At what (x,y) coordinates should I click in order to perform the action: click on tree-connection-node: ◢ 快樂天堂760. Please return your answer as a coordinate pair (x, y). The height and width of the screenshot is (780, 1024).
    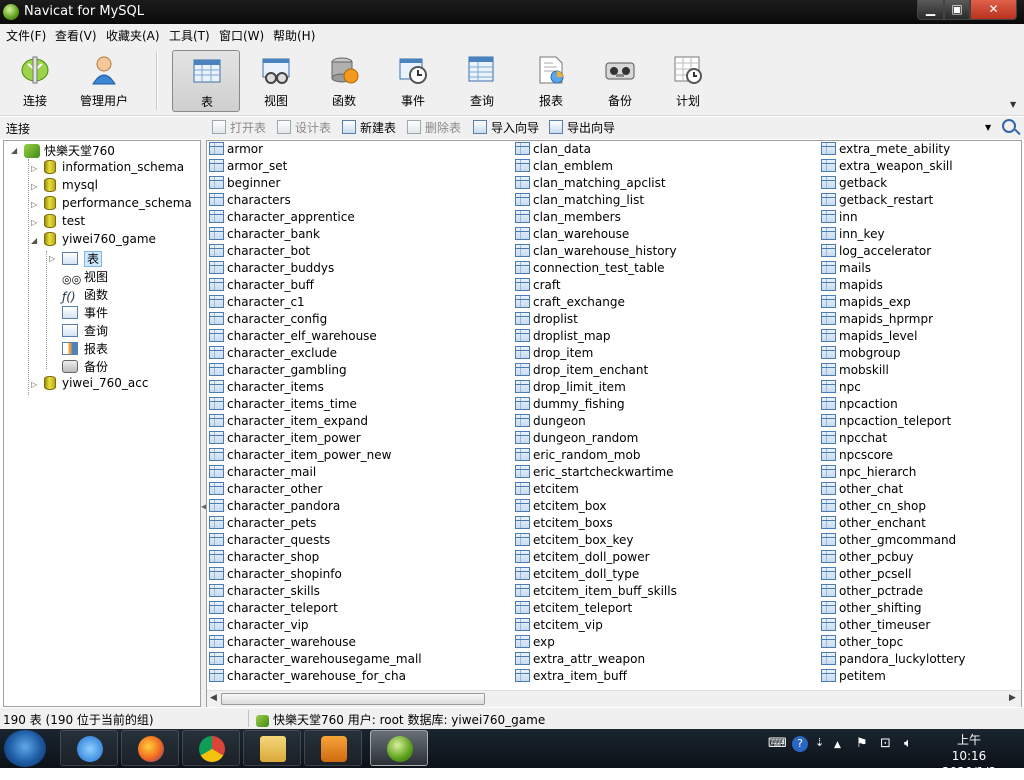
    Looking at the image, I should click on (63, 151).